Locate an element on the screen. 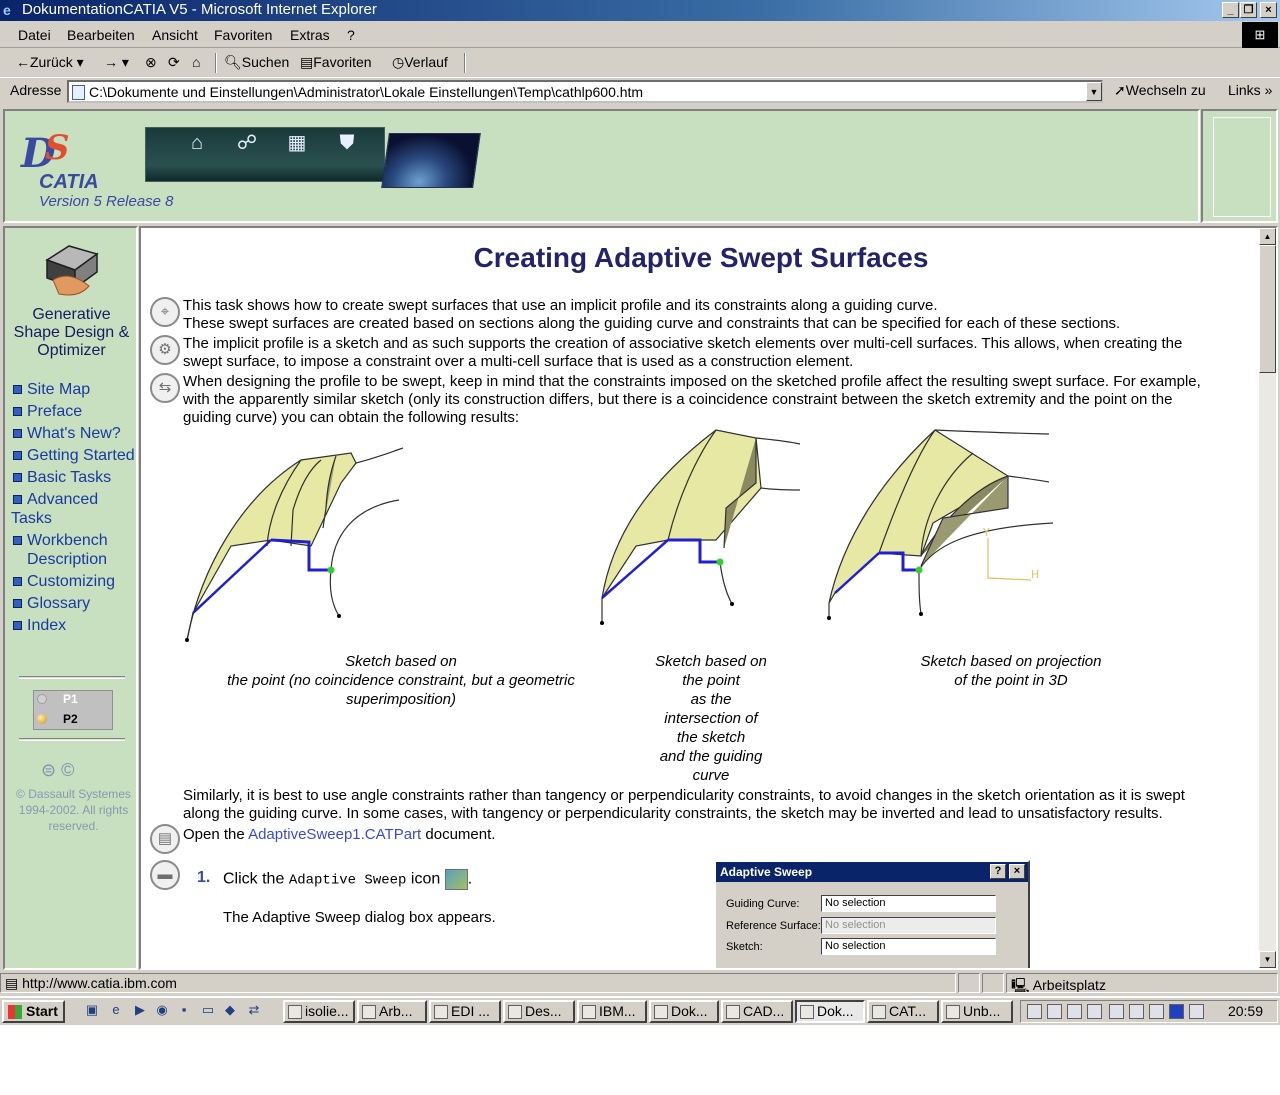 The width and height of the screenshot is (1280, 1095). quicklaunch-media-icon: ▶ is located at coordinates (140, 1010).